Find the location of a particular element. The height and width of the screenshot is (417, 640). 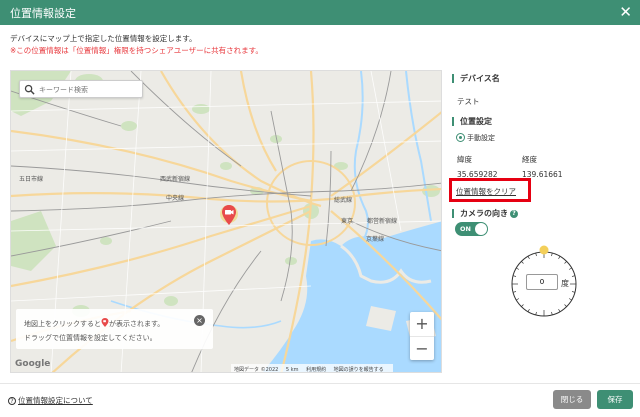

terms-link: 利用規約 is located at coordinates (316, 369).